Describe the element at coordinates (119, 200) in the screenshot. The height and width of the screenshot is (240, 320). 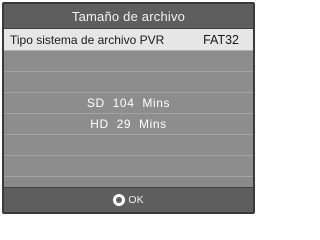
I see `ok-icon` at that location.